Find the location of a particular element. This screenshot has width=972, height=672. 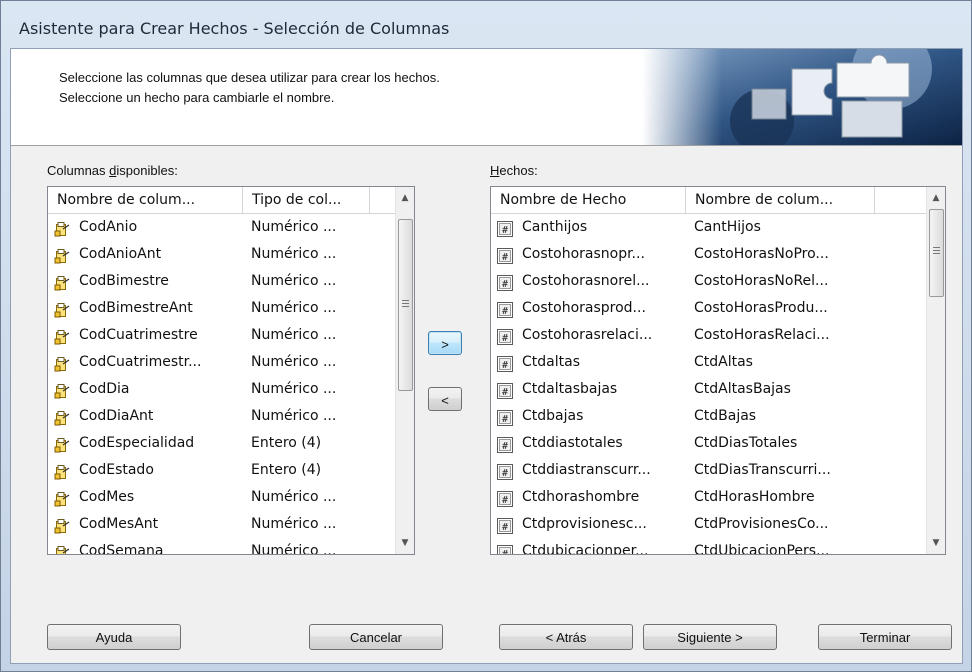

add-column-button: > is located at coordinates (445, 343).